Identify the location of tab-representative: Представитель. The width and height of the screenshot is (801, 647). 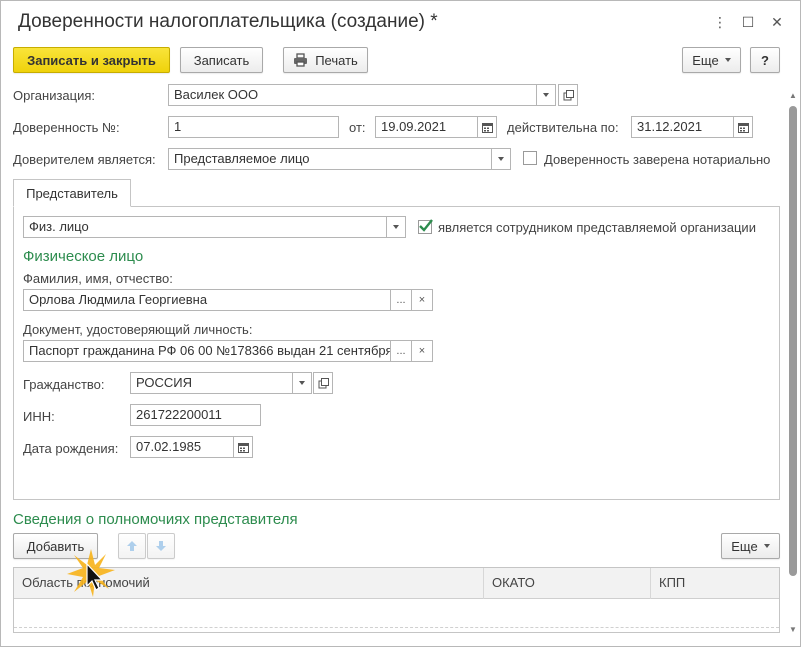
(72, 193).